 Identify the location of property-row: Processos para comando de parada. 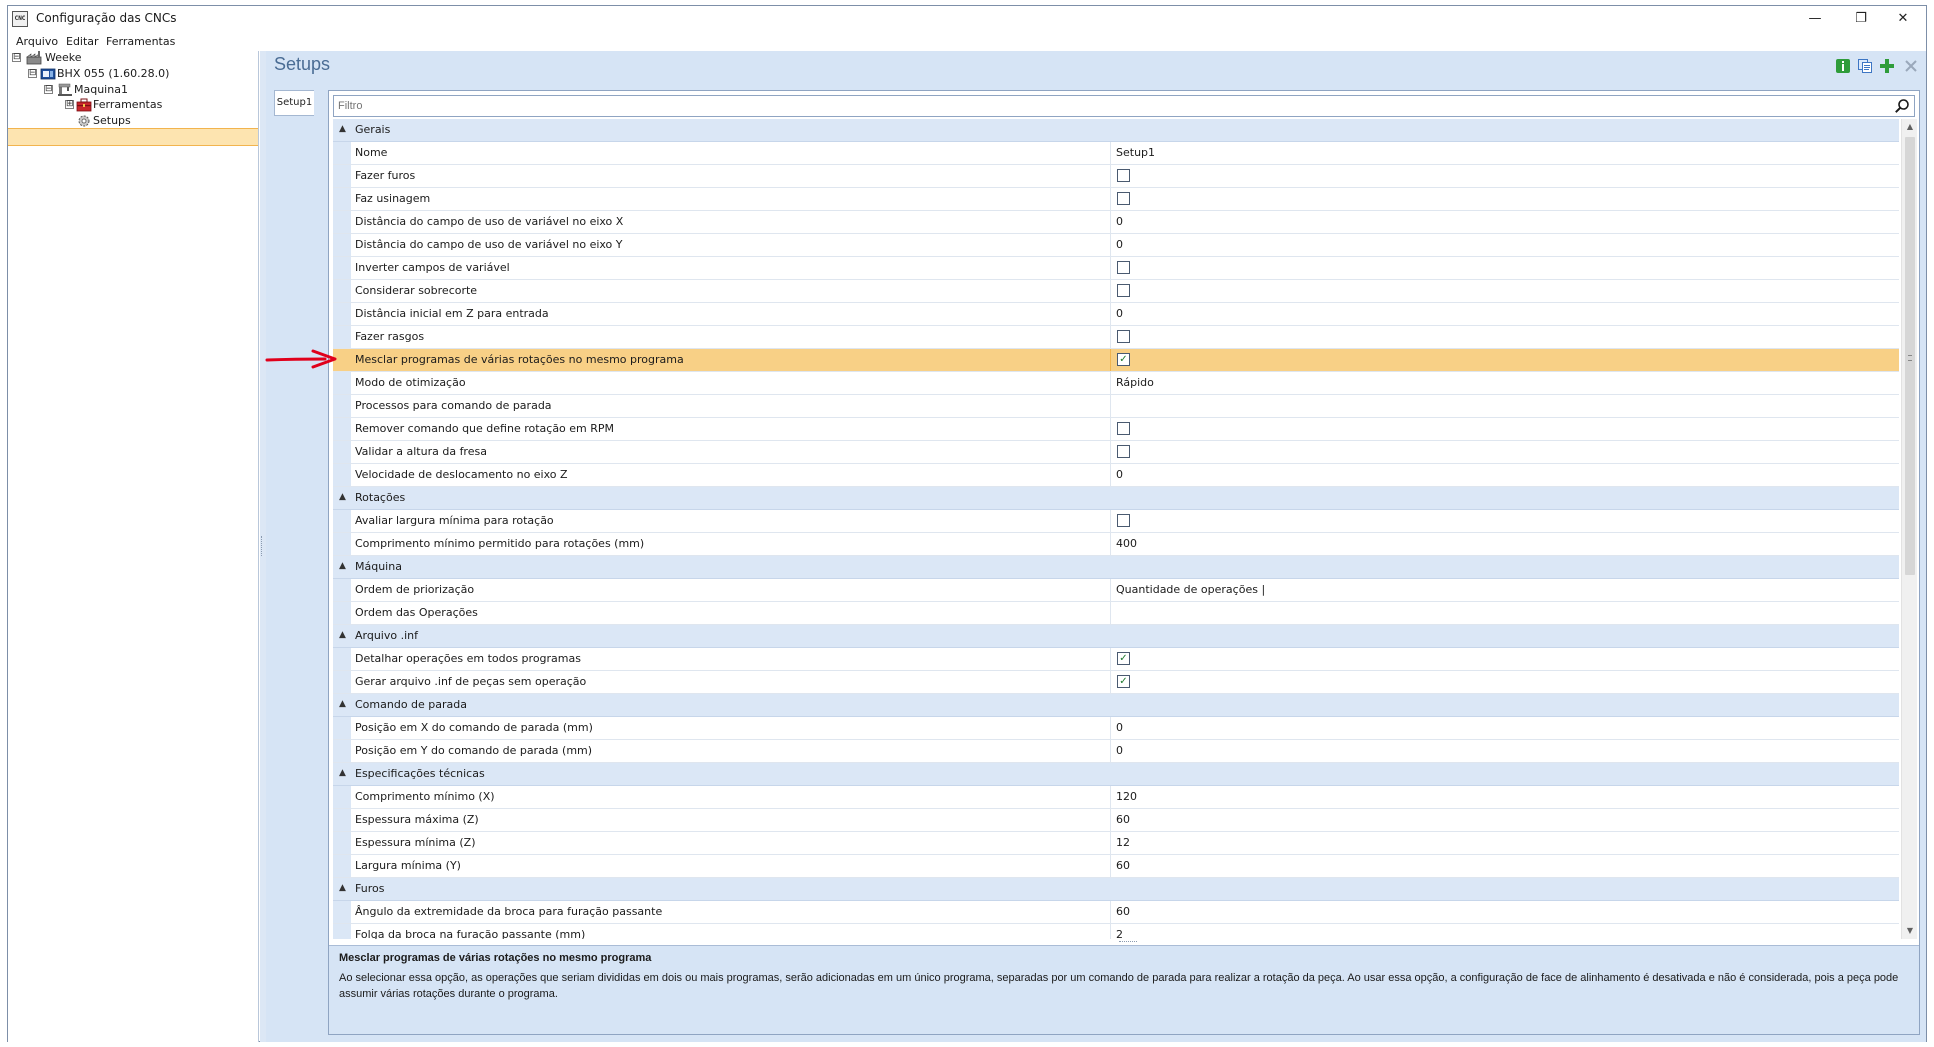
(1116, 406).